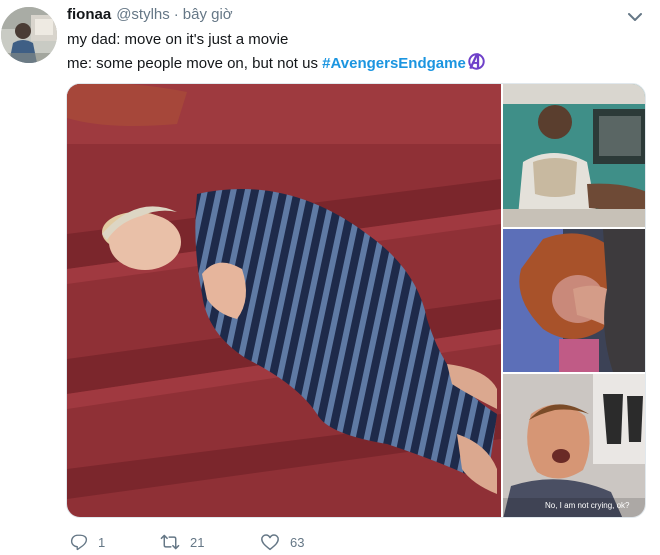 The width and height of the screenshot is (660, 555). Describe the element at coordinates (178, 39) in the screenshot. I see `tweet-text-line-1: my dad: move on it's just a movie` at that location.